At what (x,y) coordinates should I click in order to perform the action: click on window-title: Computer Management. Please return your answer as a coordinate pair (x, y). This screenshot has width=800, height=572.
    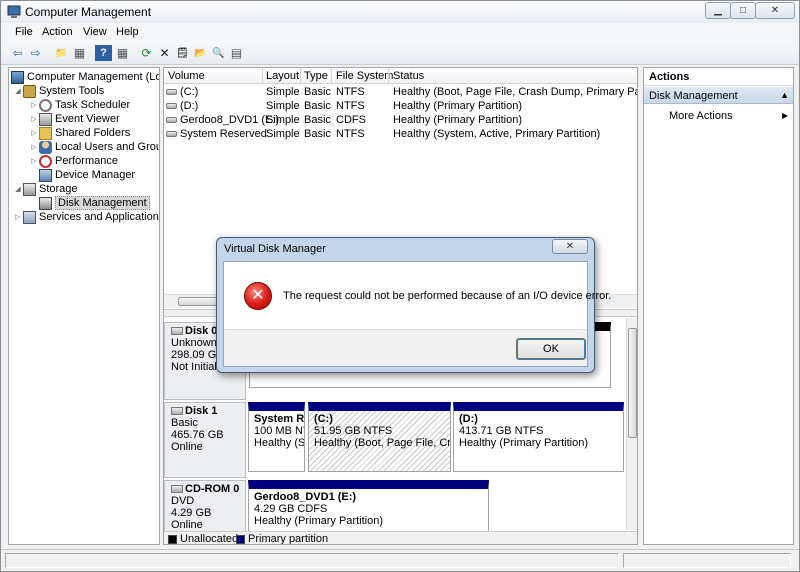
    Looking at the image, I should click on (88, 12).